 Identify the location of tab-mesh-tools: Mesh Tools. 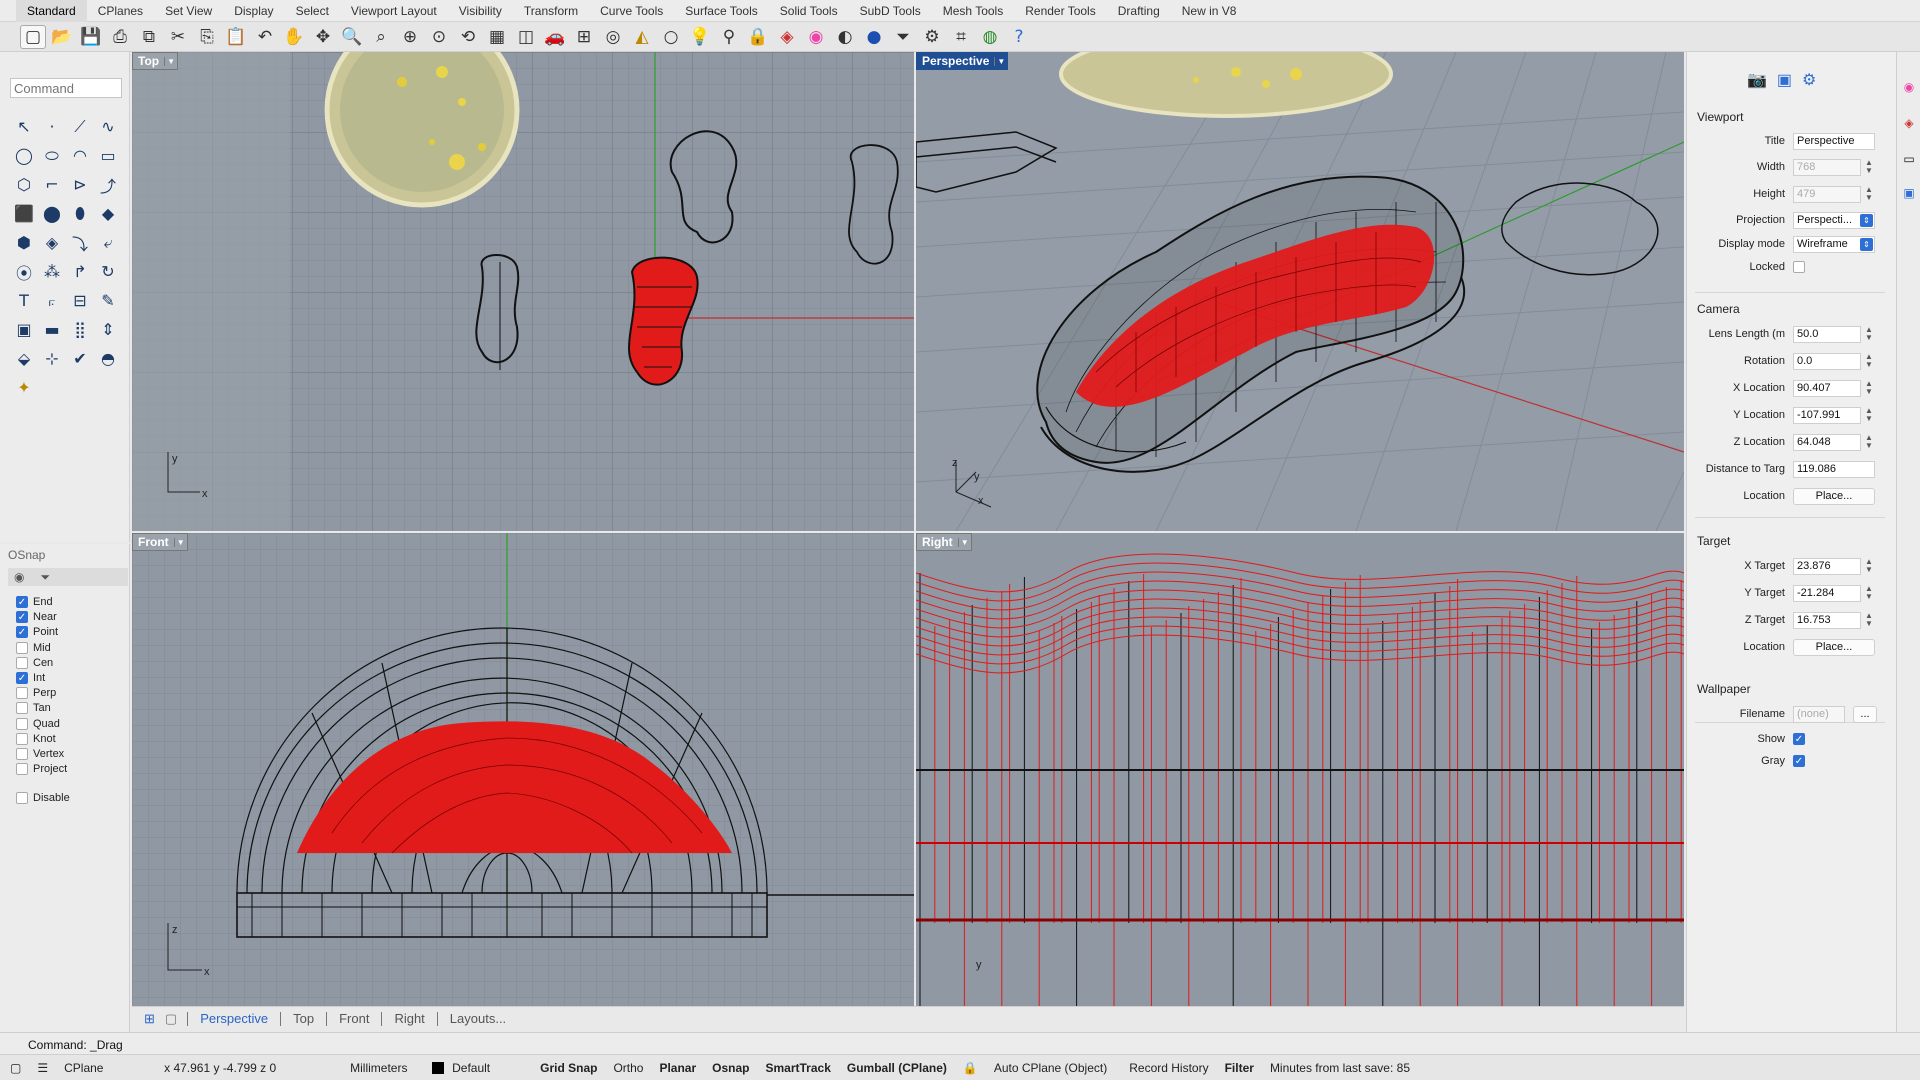
(973, 11).